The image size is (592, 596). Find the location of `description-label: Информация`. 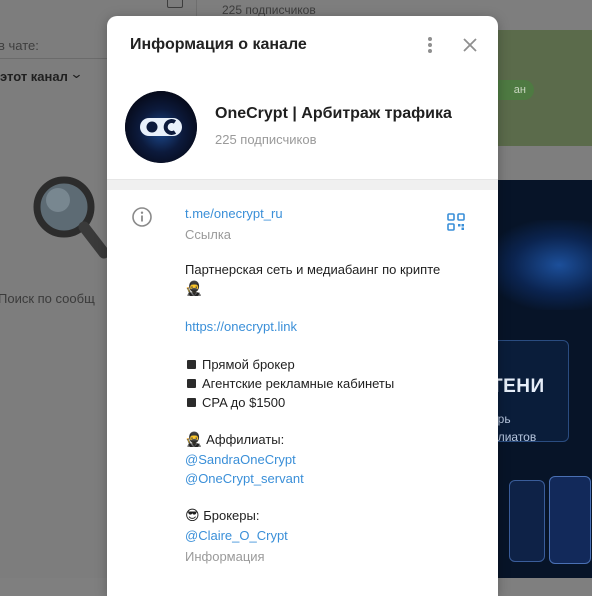

description-label: Информация is located at coordinates (225, 556).